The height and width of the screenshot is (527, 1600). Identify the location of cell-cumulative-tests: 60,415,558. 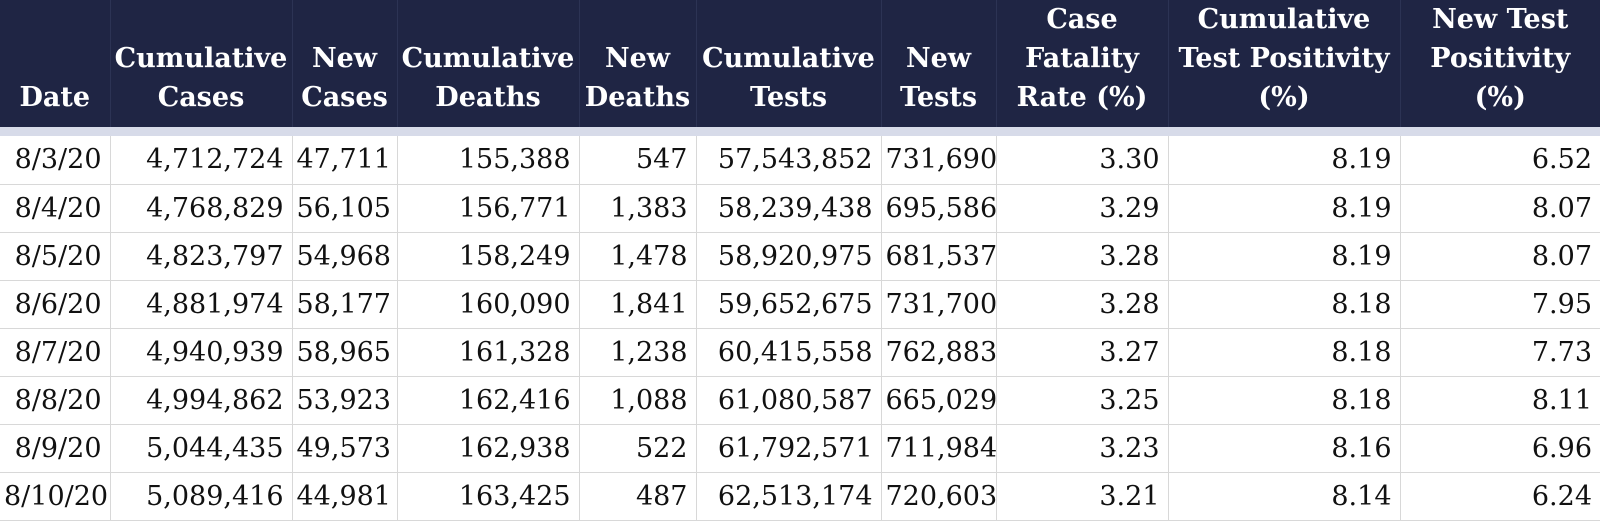
(789, 352).